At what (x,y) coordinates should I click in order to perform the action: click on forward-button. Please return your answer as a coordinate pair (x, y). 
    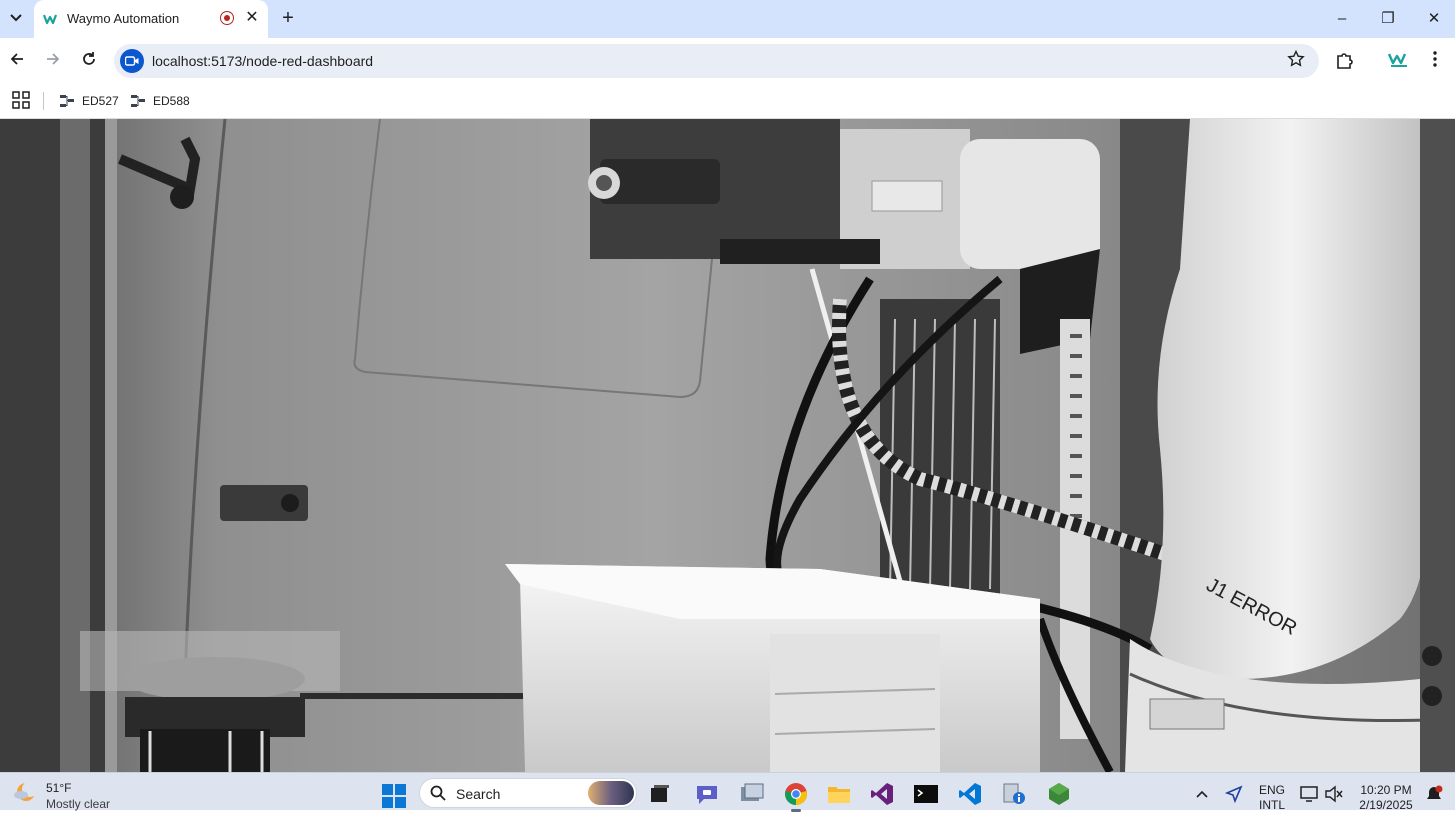
    Looking at the image, I should click on (53, 61).